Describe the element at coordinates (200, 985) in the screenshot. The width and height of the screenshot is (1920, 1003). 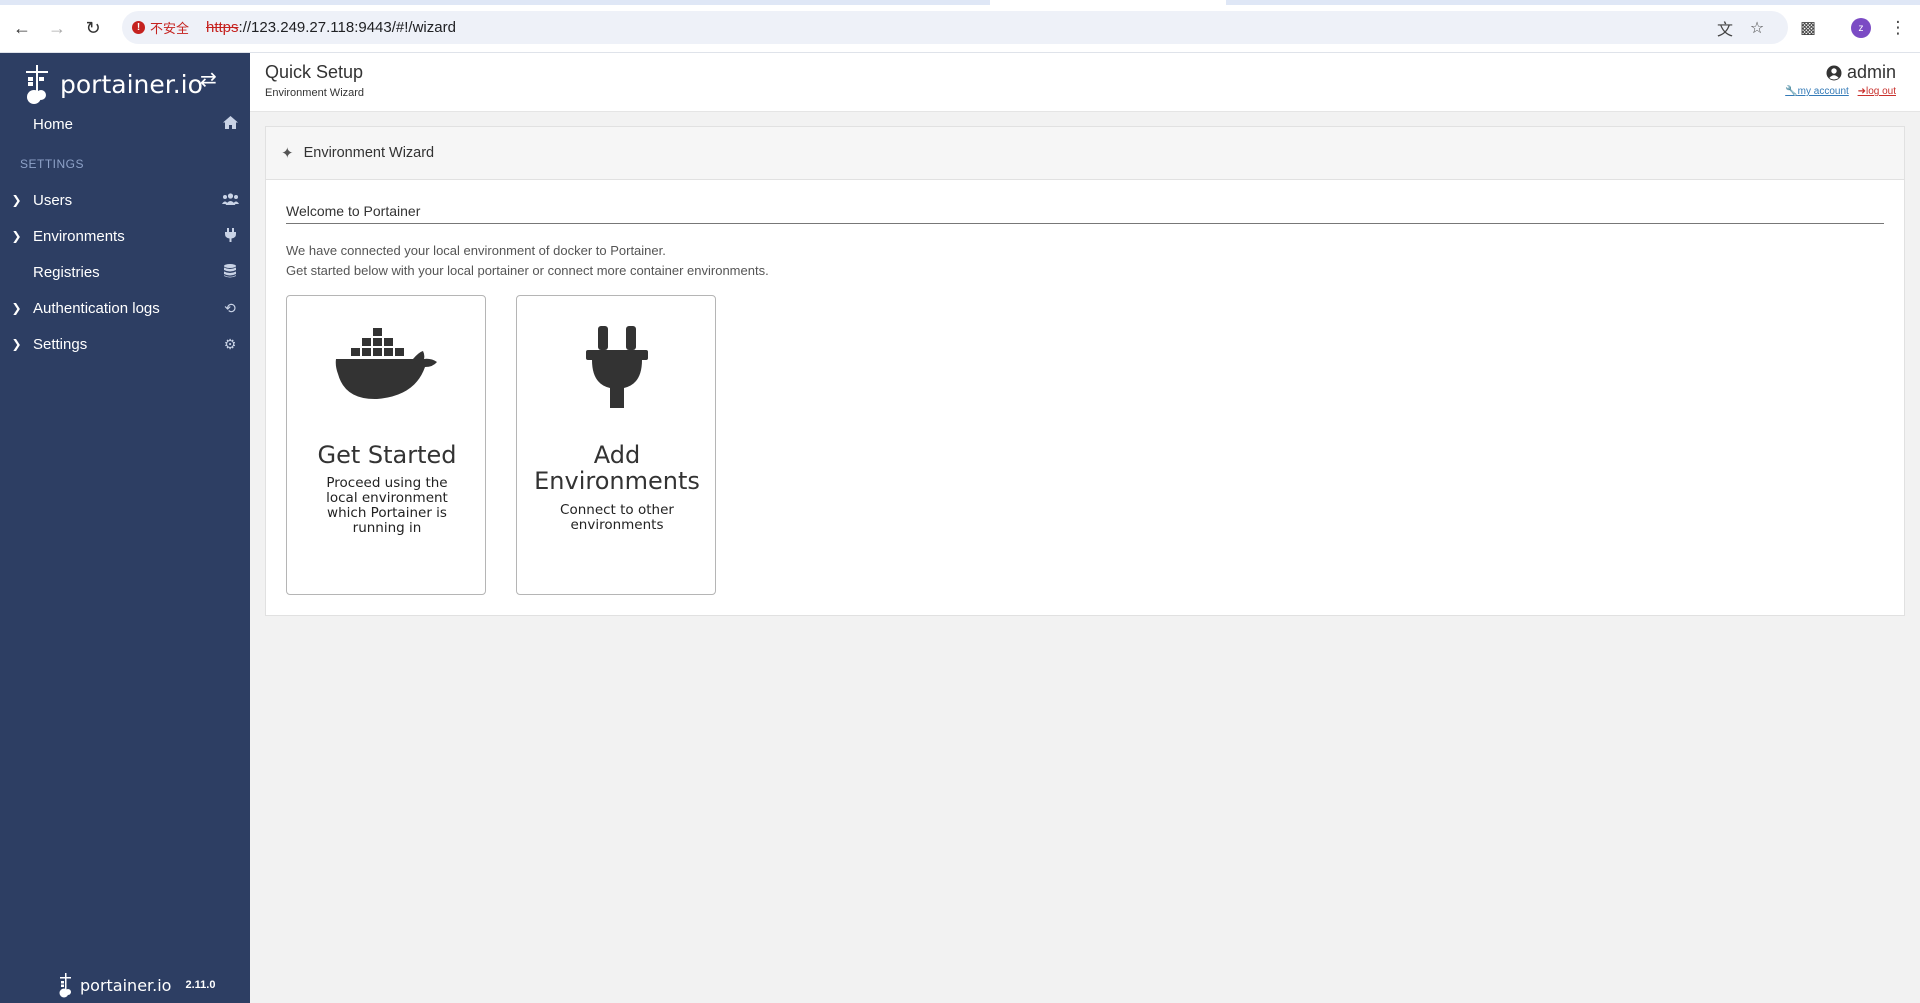
I see `version-label: 2.11.0` at that location.